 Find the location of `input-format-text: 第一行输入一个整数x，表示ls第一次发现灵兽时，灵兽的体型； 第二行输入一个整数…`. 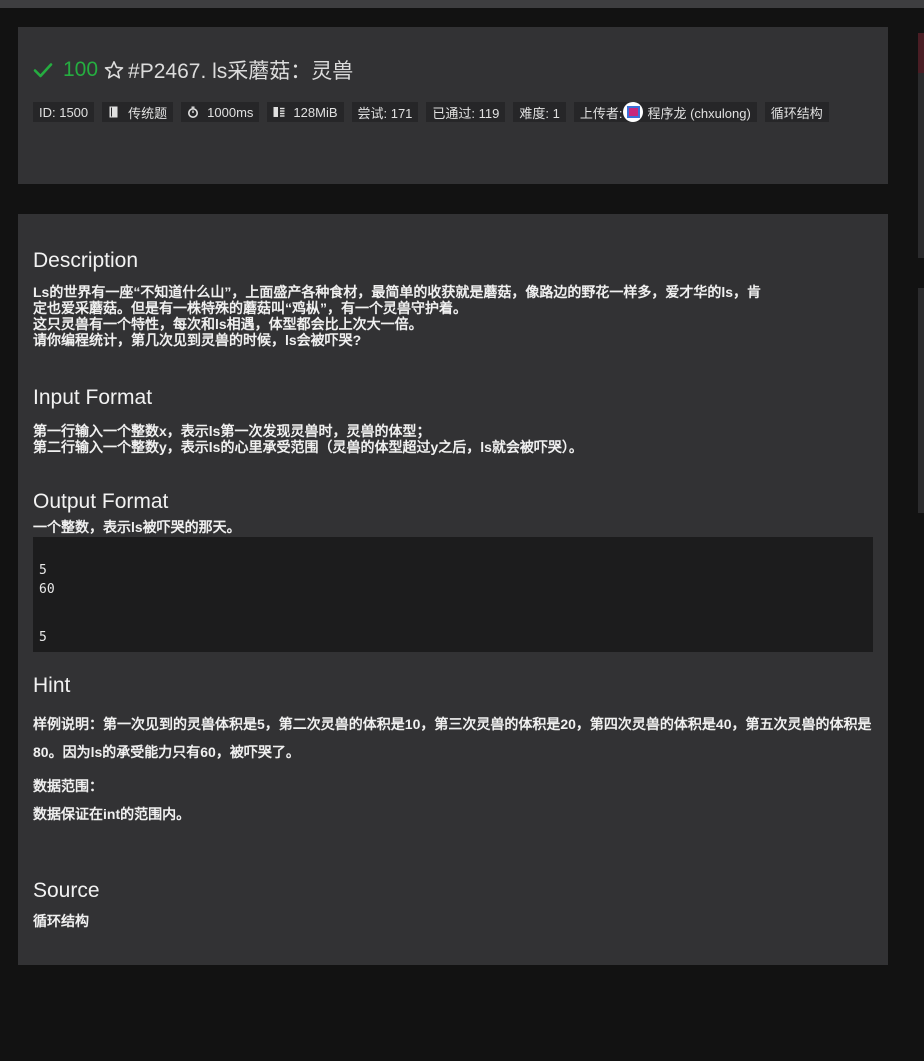

input-format-text: 第一行输入一个整数x，表示ls第一次发现灵兽时，灵兽的体型； 第二行输入一个整数… is located at coordinates (453, 439).